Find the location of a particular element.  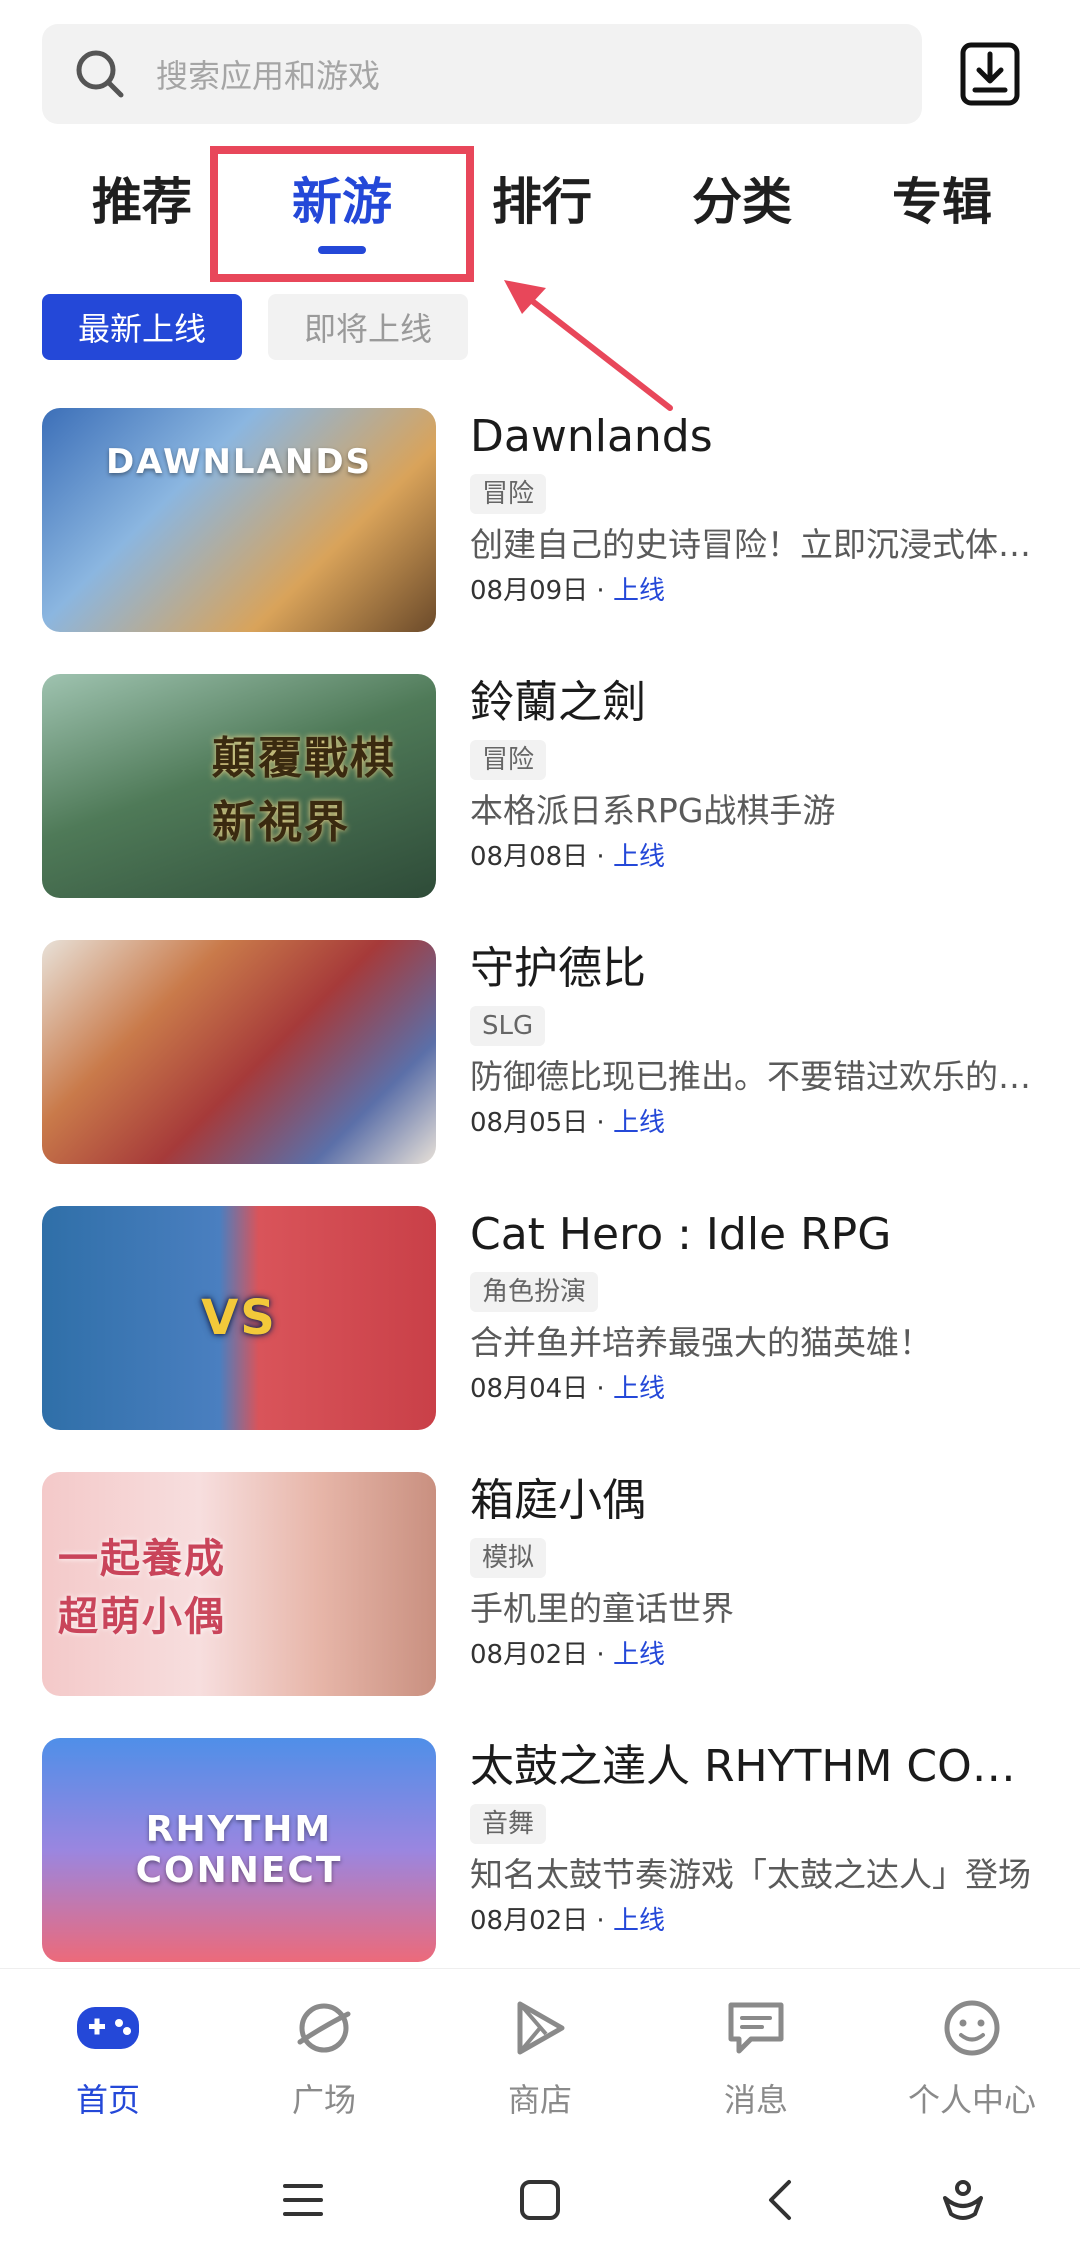

thumbnail-logo: 顛覆戰棋 新視界 is located at coordinates (304, 790).